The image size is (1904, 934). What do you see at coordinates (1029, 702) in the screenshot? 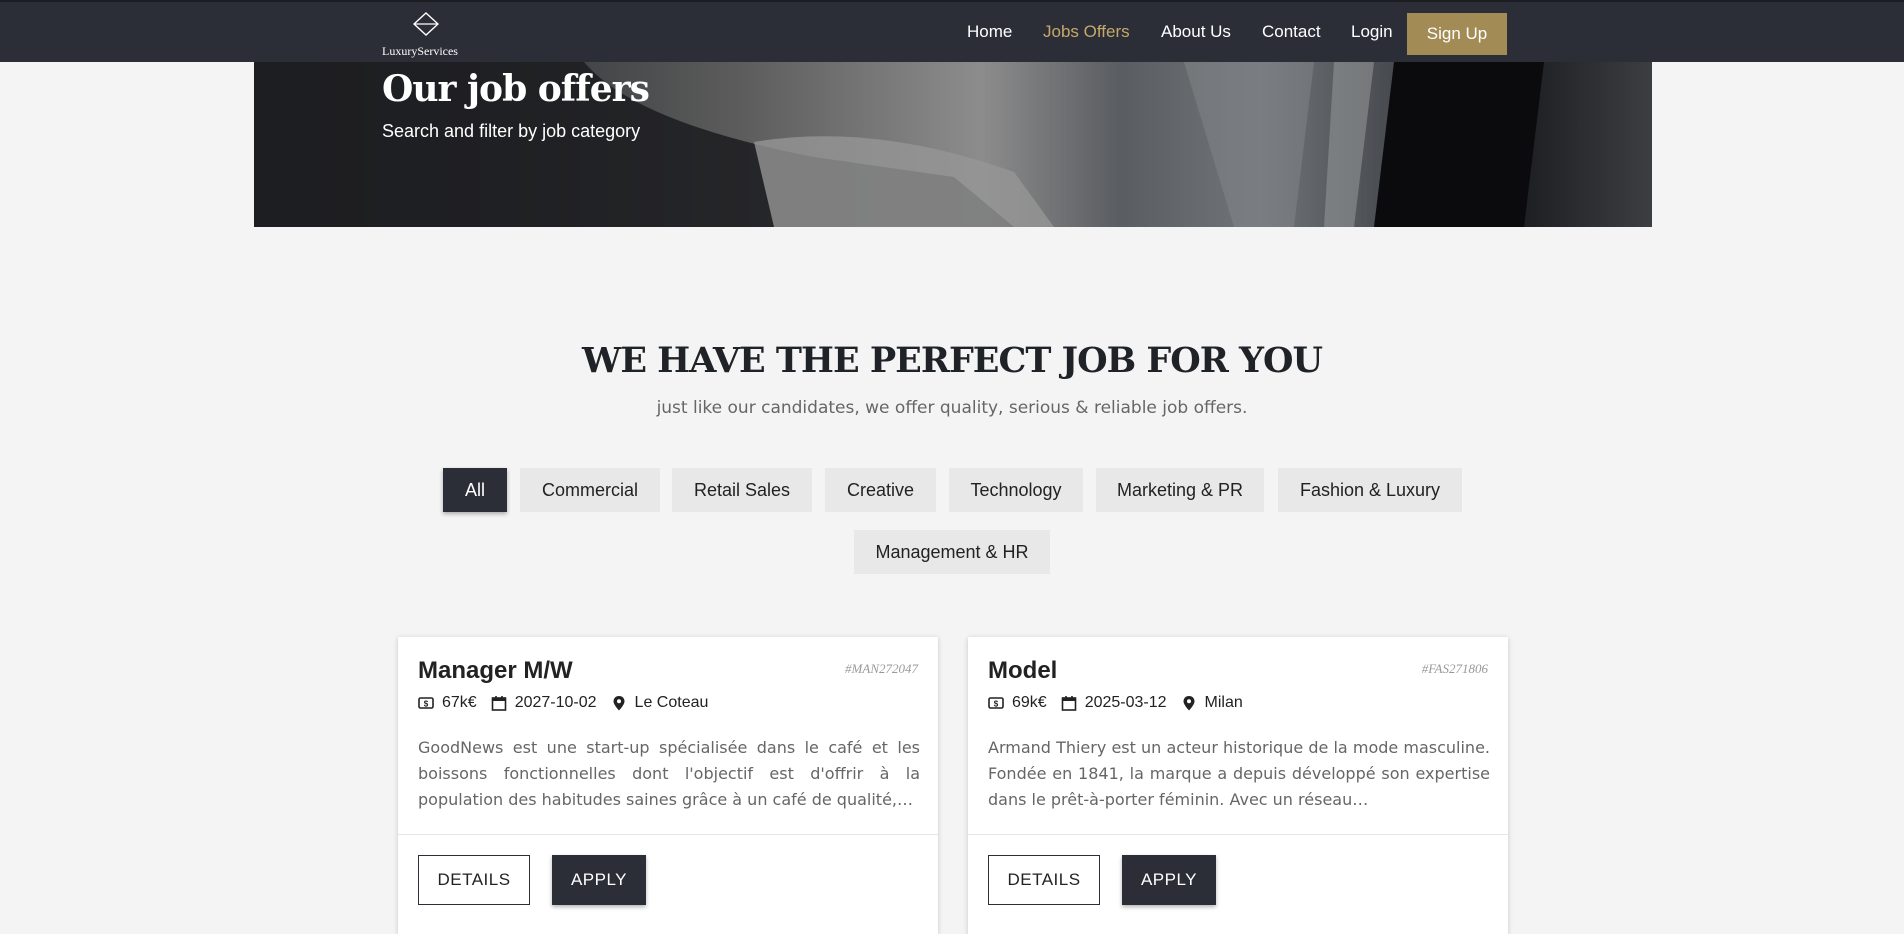
I see `job-salary: 69k€` at bounding box center [1029, 702].